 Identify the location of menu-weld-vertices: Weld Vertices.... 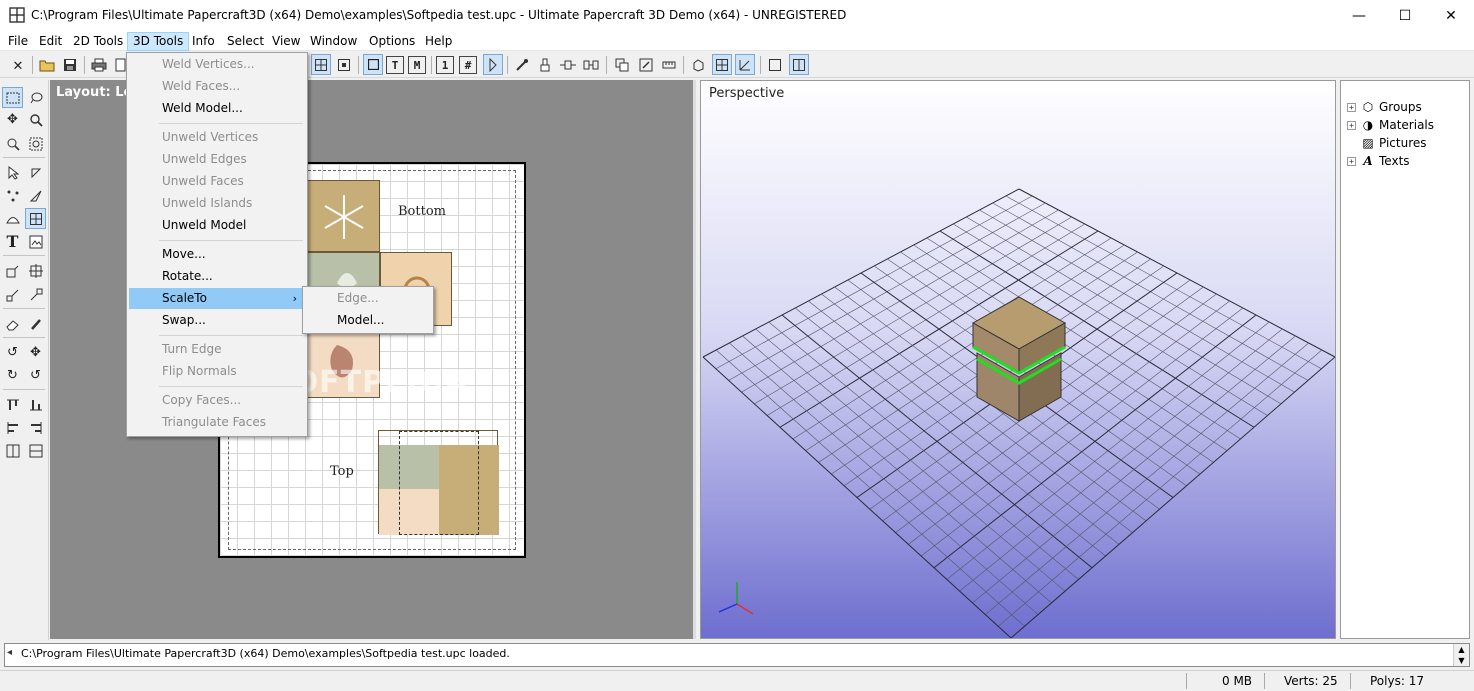
(217, 64).